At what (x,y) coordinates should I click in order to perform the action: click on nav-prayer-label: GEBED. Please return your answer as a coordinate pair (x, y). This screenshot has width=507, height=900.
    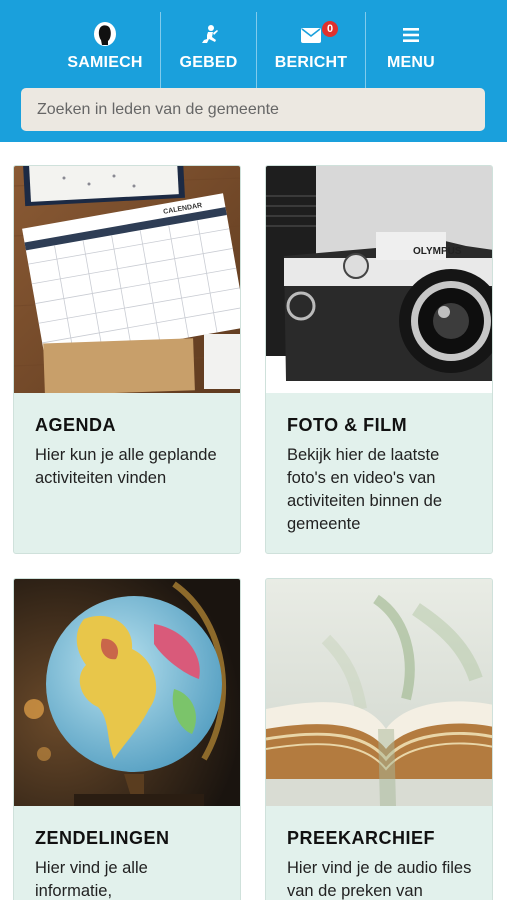
    Looking at the image, I should click on (208, 62).